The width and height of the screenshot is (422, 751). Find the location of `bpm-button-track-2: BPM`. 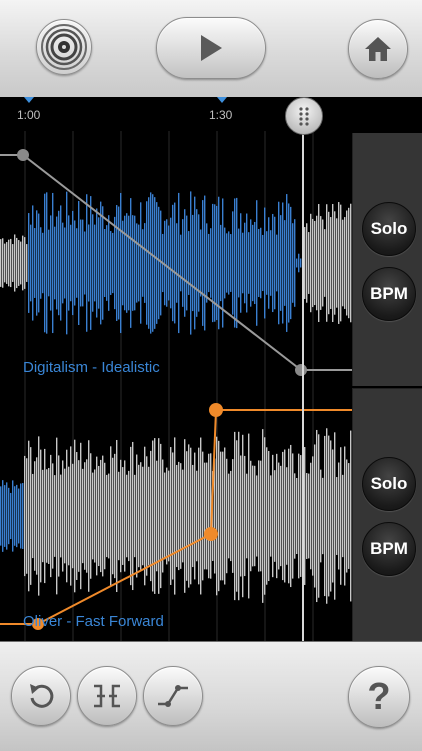

bpm-button-track-2: BPM is located at coordinates (389, 549).